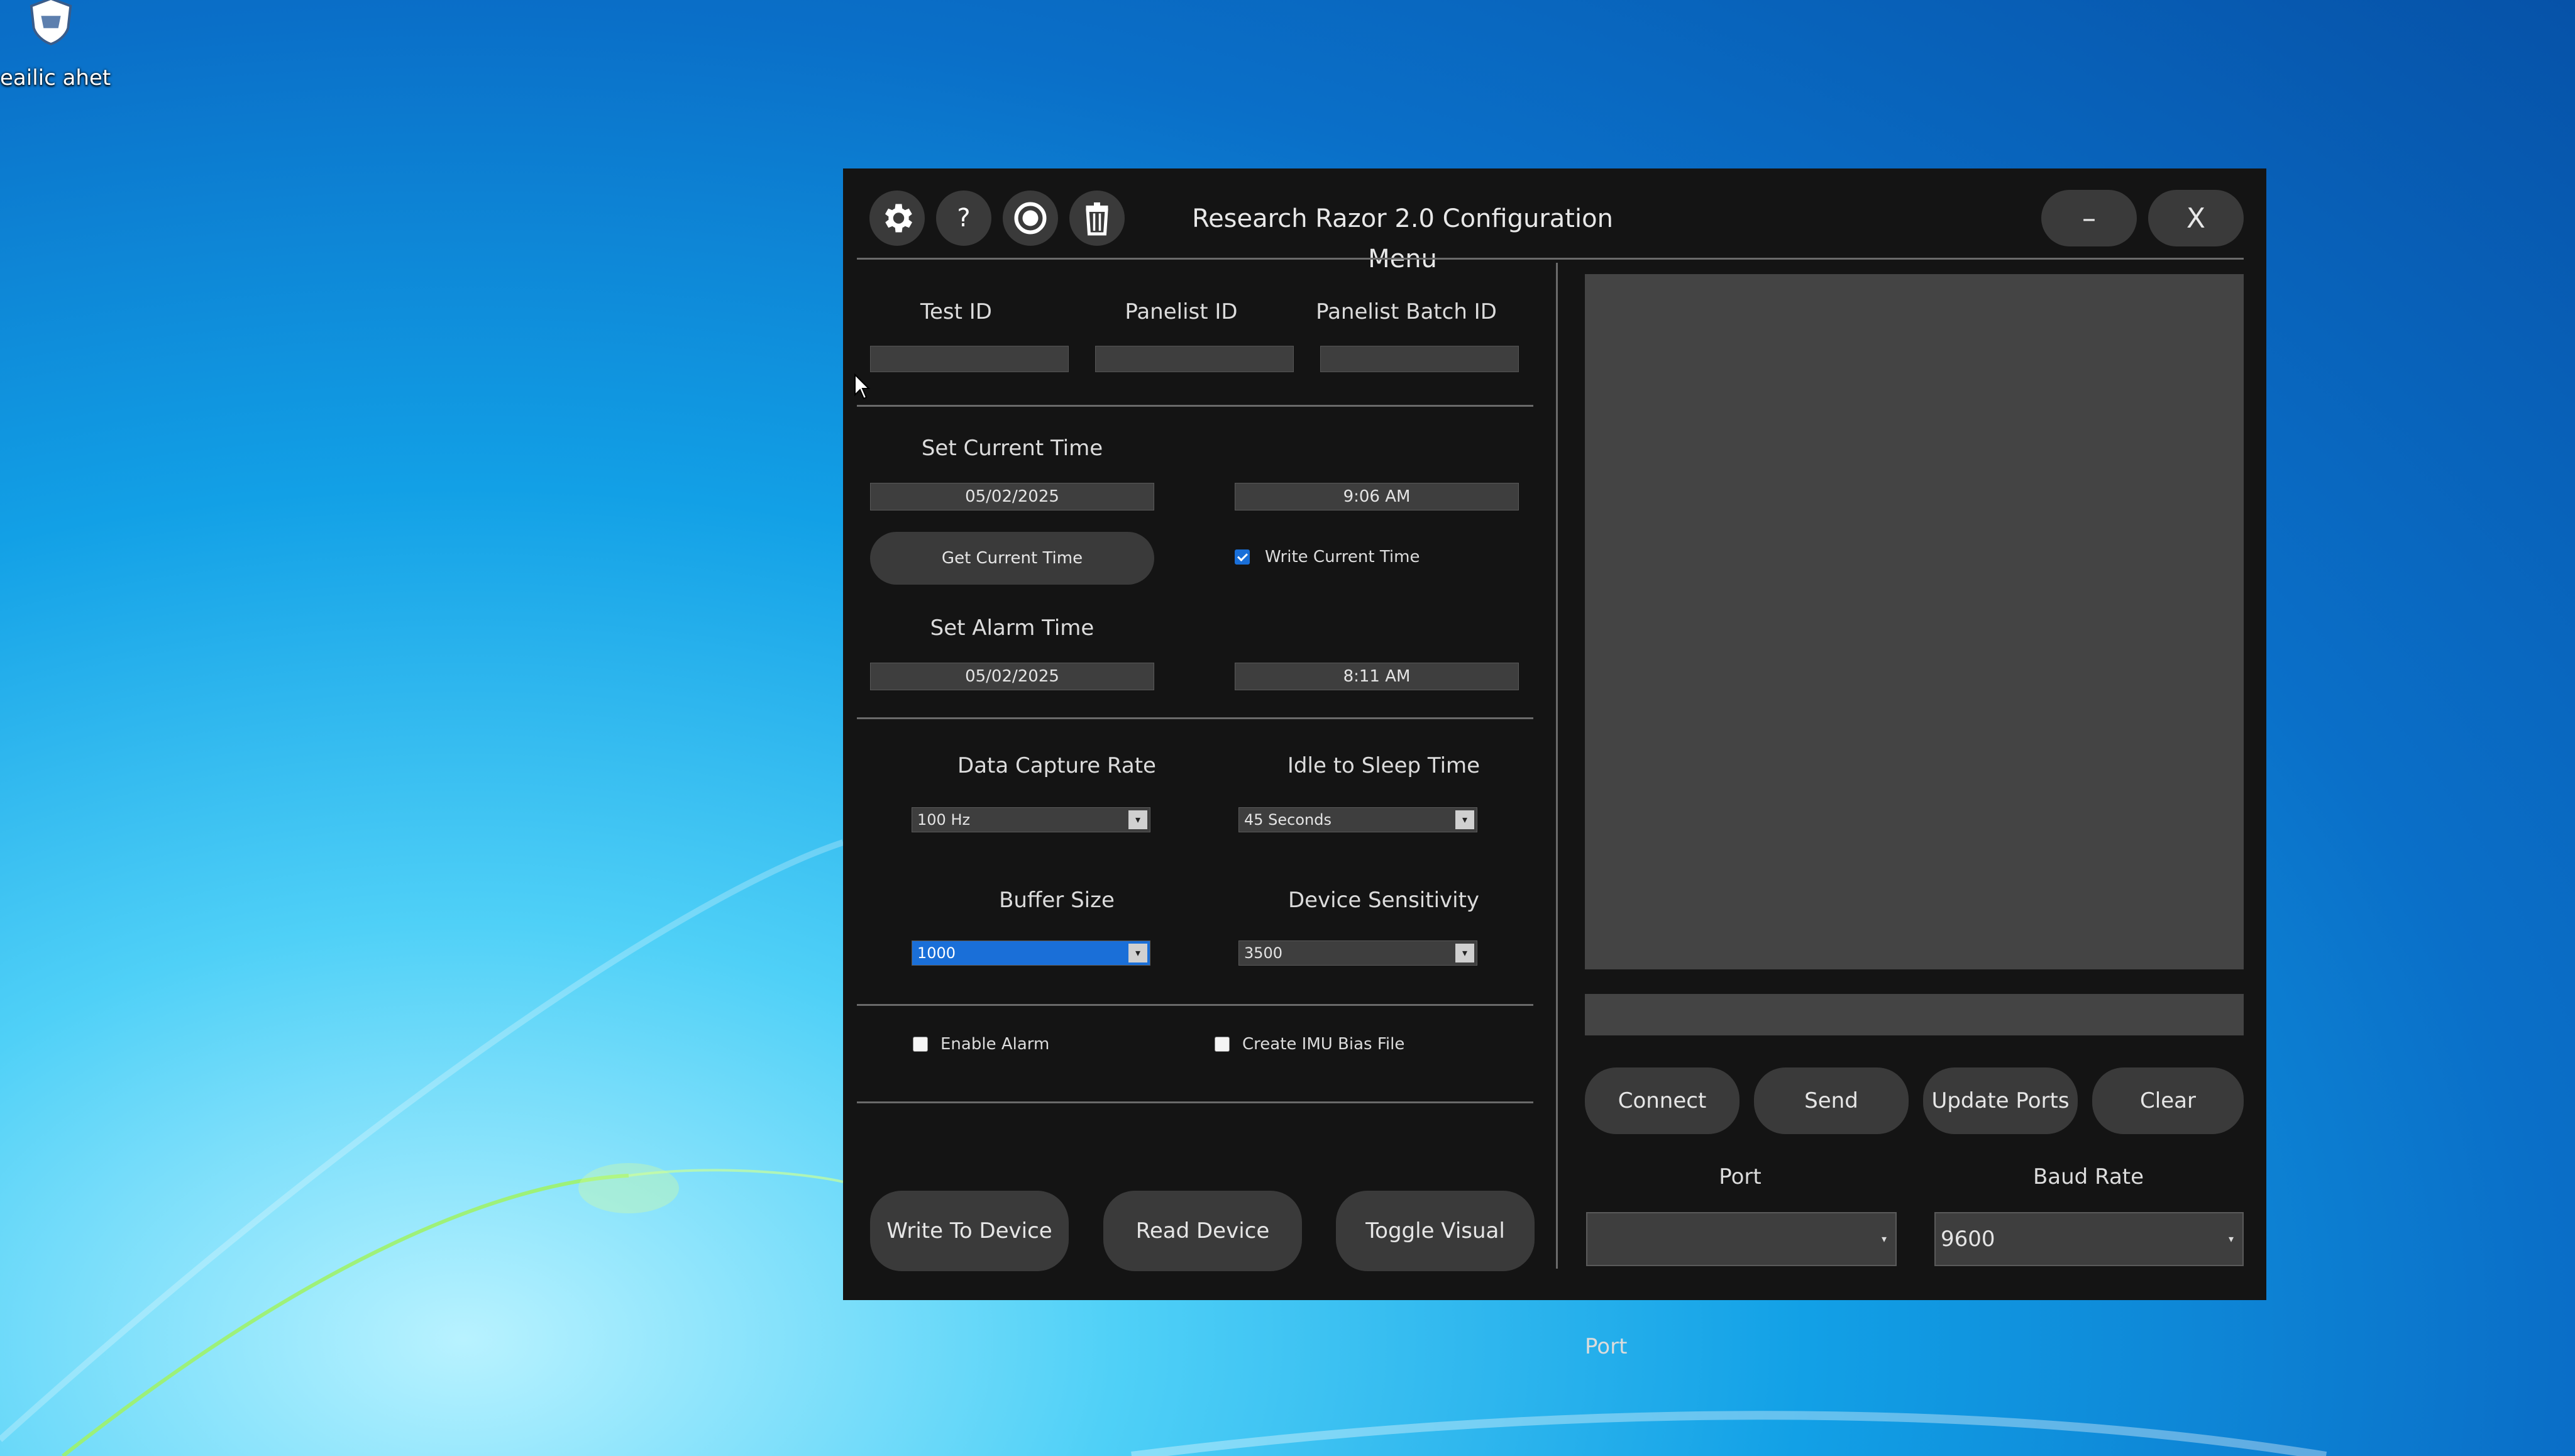 The height and width of the screenshot is (1456, 2575). I want to click on shield-icon, so click(51, 22).